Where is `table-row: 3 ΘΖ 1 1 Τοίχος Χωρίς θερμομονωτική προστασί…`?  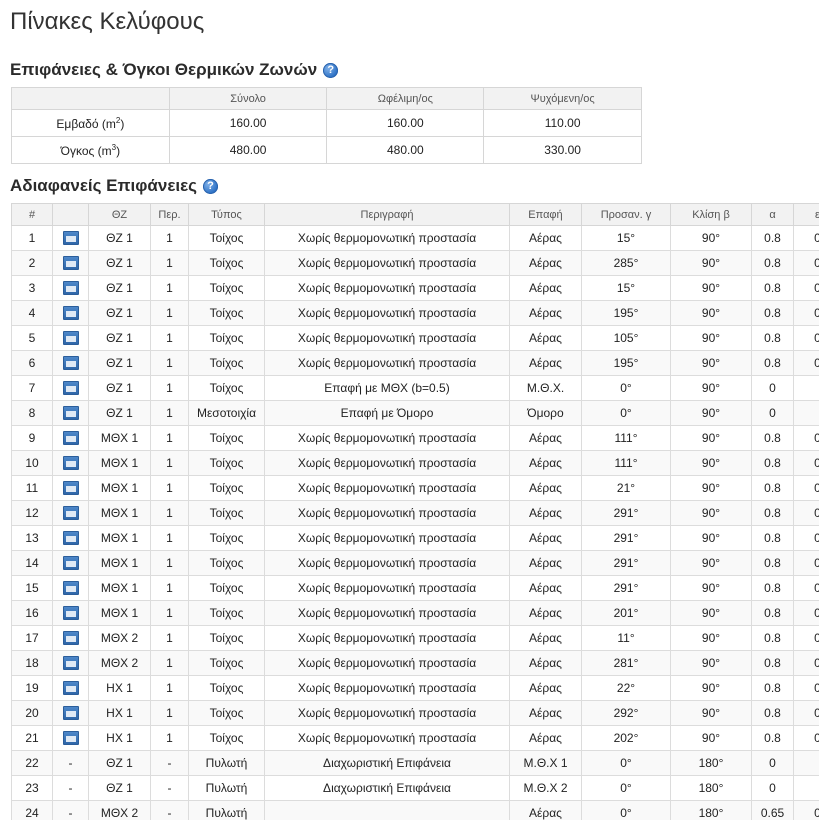 table-row: 3 ΘΖ 1 1 Τοίχος Χωρίς θερμομονωτική προστασί… is located at coordinates (415, 288).